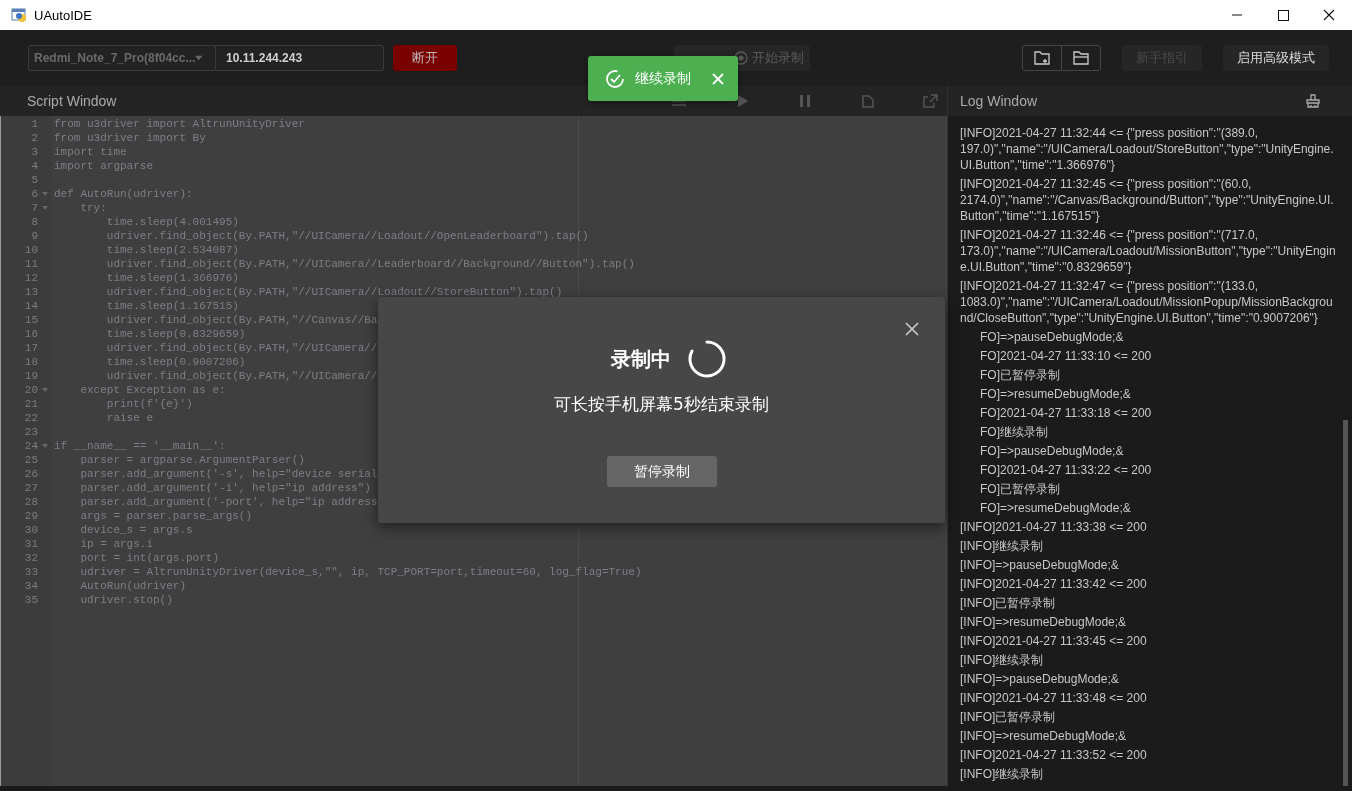 The image size is (1352, 791). What do you see at coordinates (1054, 584) in the screenshot?
I see `log-line: [INFO]2021-04-27 11:33:42 <= 200` at bounding box center [1054, 584].